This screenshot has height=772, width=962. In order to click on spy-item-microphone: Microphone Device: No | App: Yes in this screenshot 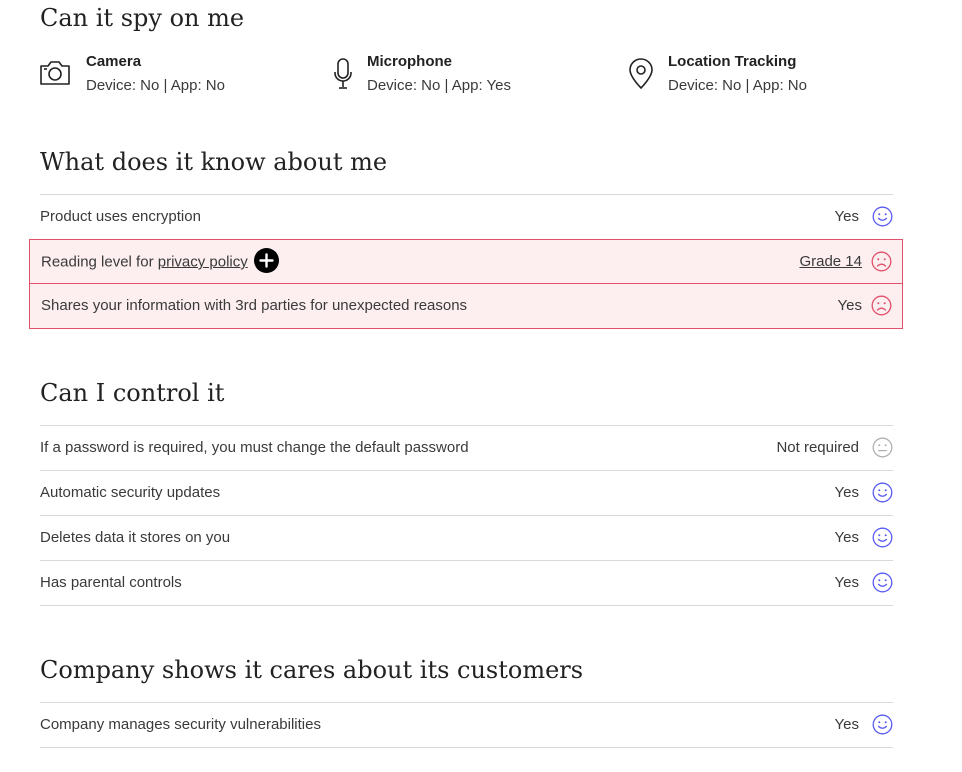, I will do `click(463, 75)`.